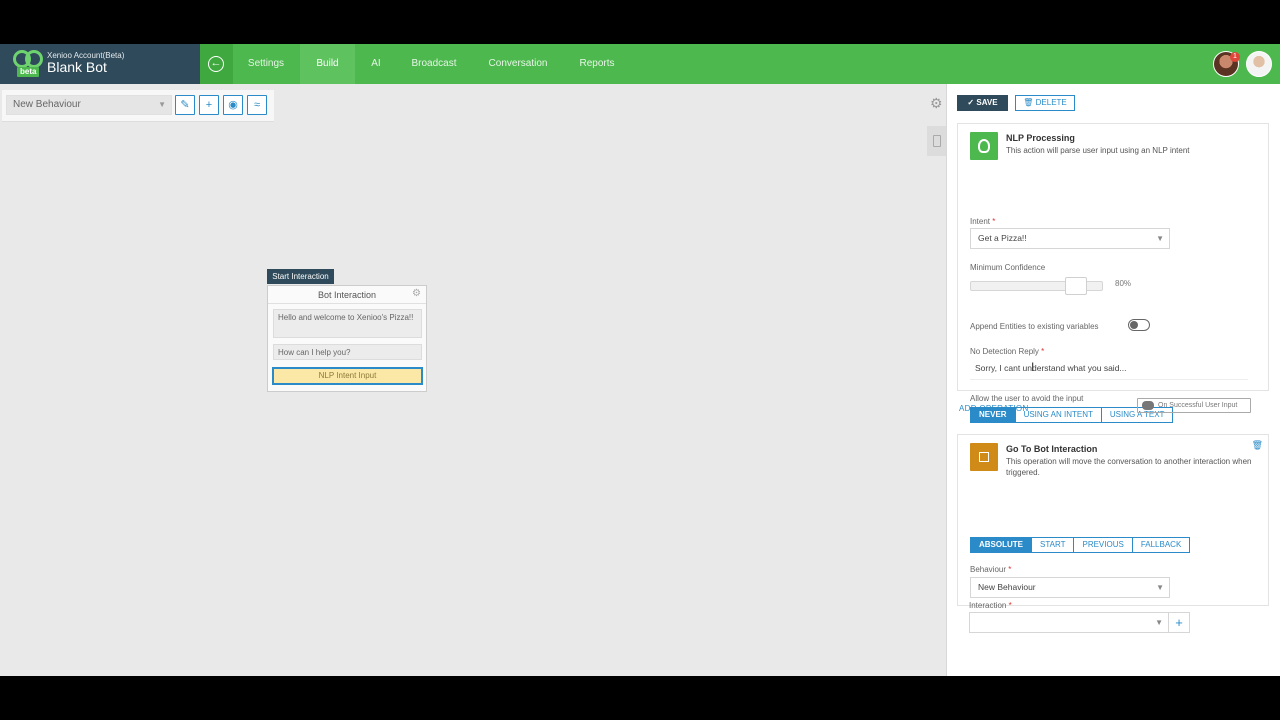  I want to click on xenioo-logo: beta, so click(28, 64).